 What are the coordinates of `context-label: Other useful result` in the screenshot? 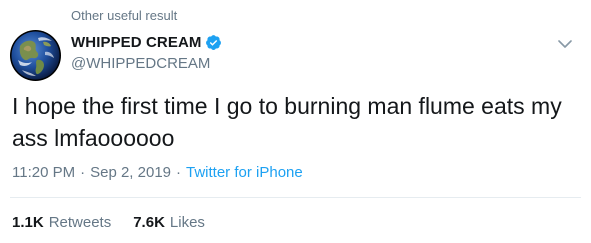 It's located at (124, 15).